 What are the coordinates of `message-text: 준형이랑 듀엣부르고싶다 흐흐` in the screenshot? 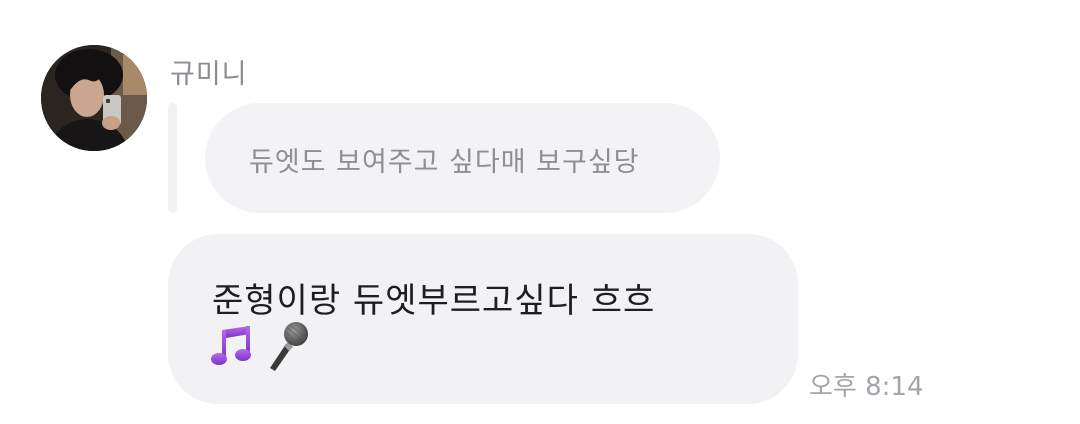 It's located at (434, 301).